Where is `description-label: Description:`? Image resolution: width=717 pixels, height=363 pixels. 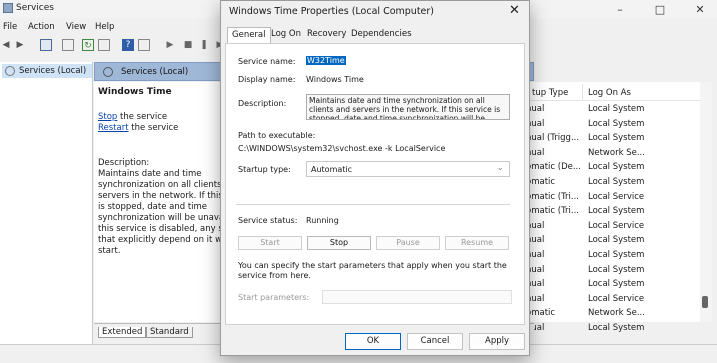 description-label: Description: is located at coordinates (124, 163).